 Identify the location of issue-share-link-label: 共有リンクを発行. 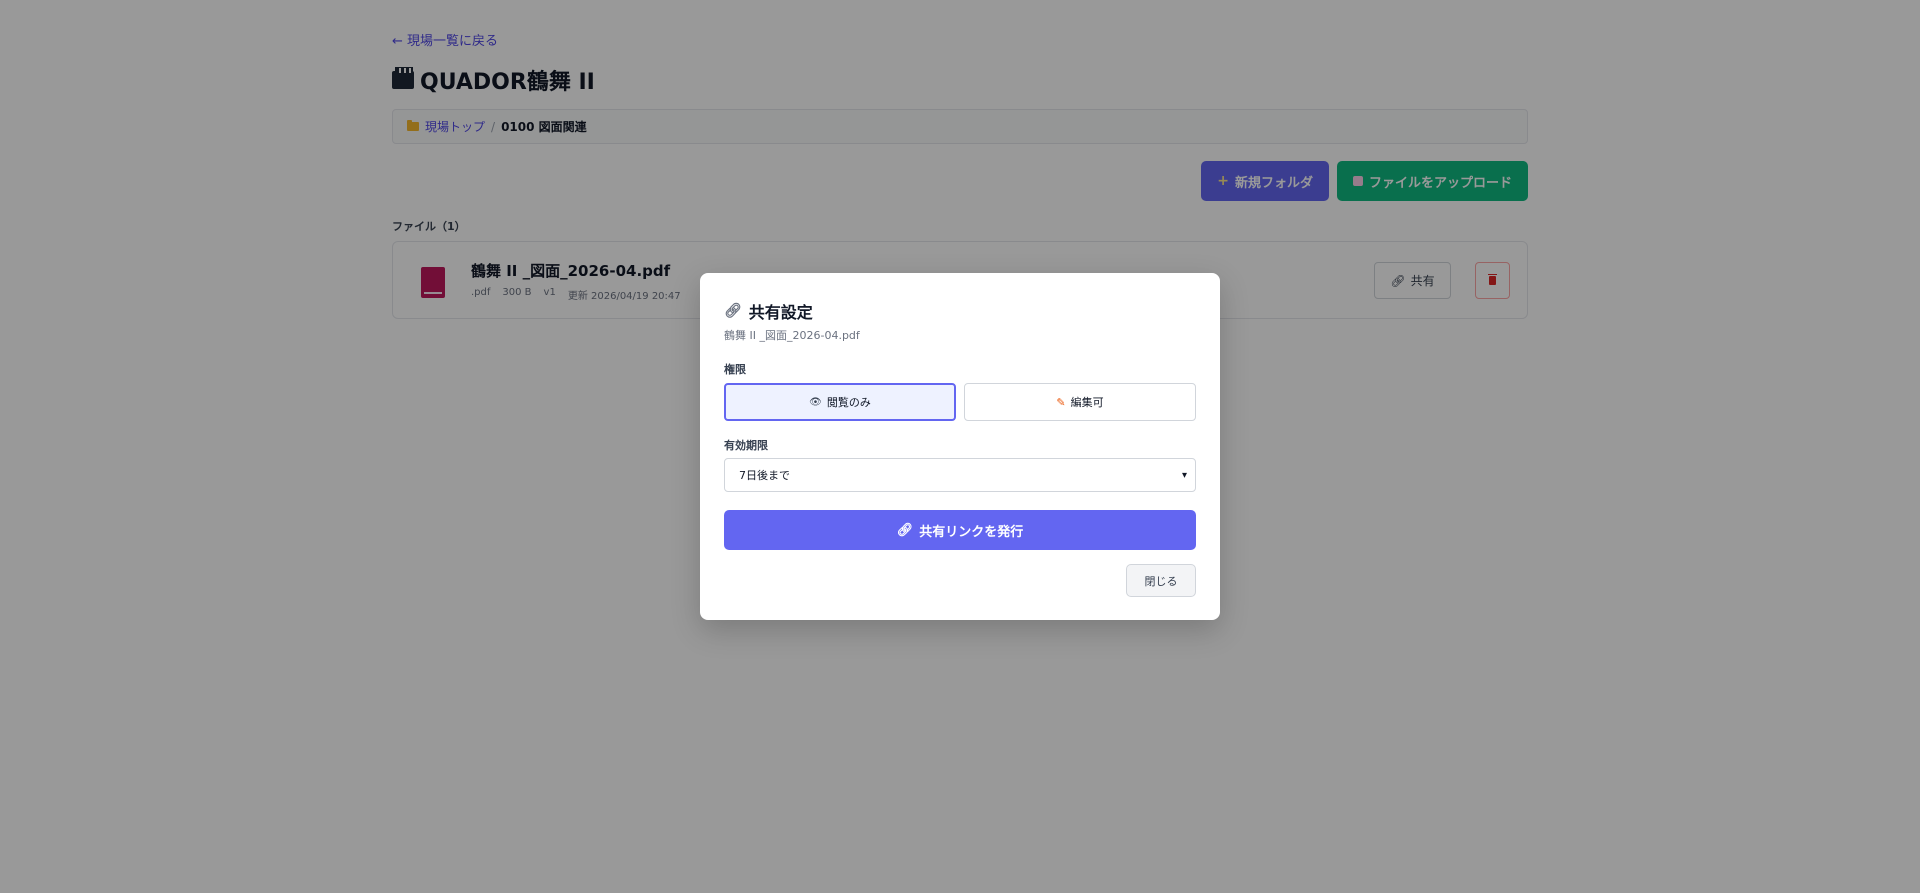
(971, 532).